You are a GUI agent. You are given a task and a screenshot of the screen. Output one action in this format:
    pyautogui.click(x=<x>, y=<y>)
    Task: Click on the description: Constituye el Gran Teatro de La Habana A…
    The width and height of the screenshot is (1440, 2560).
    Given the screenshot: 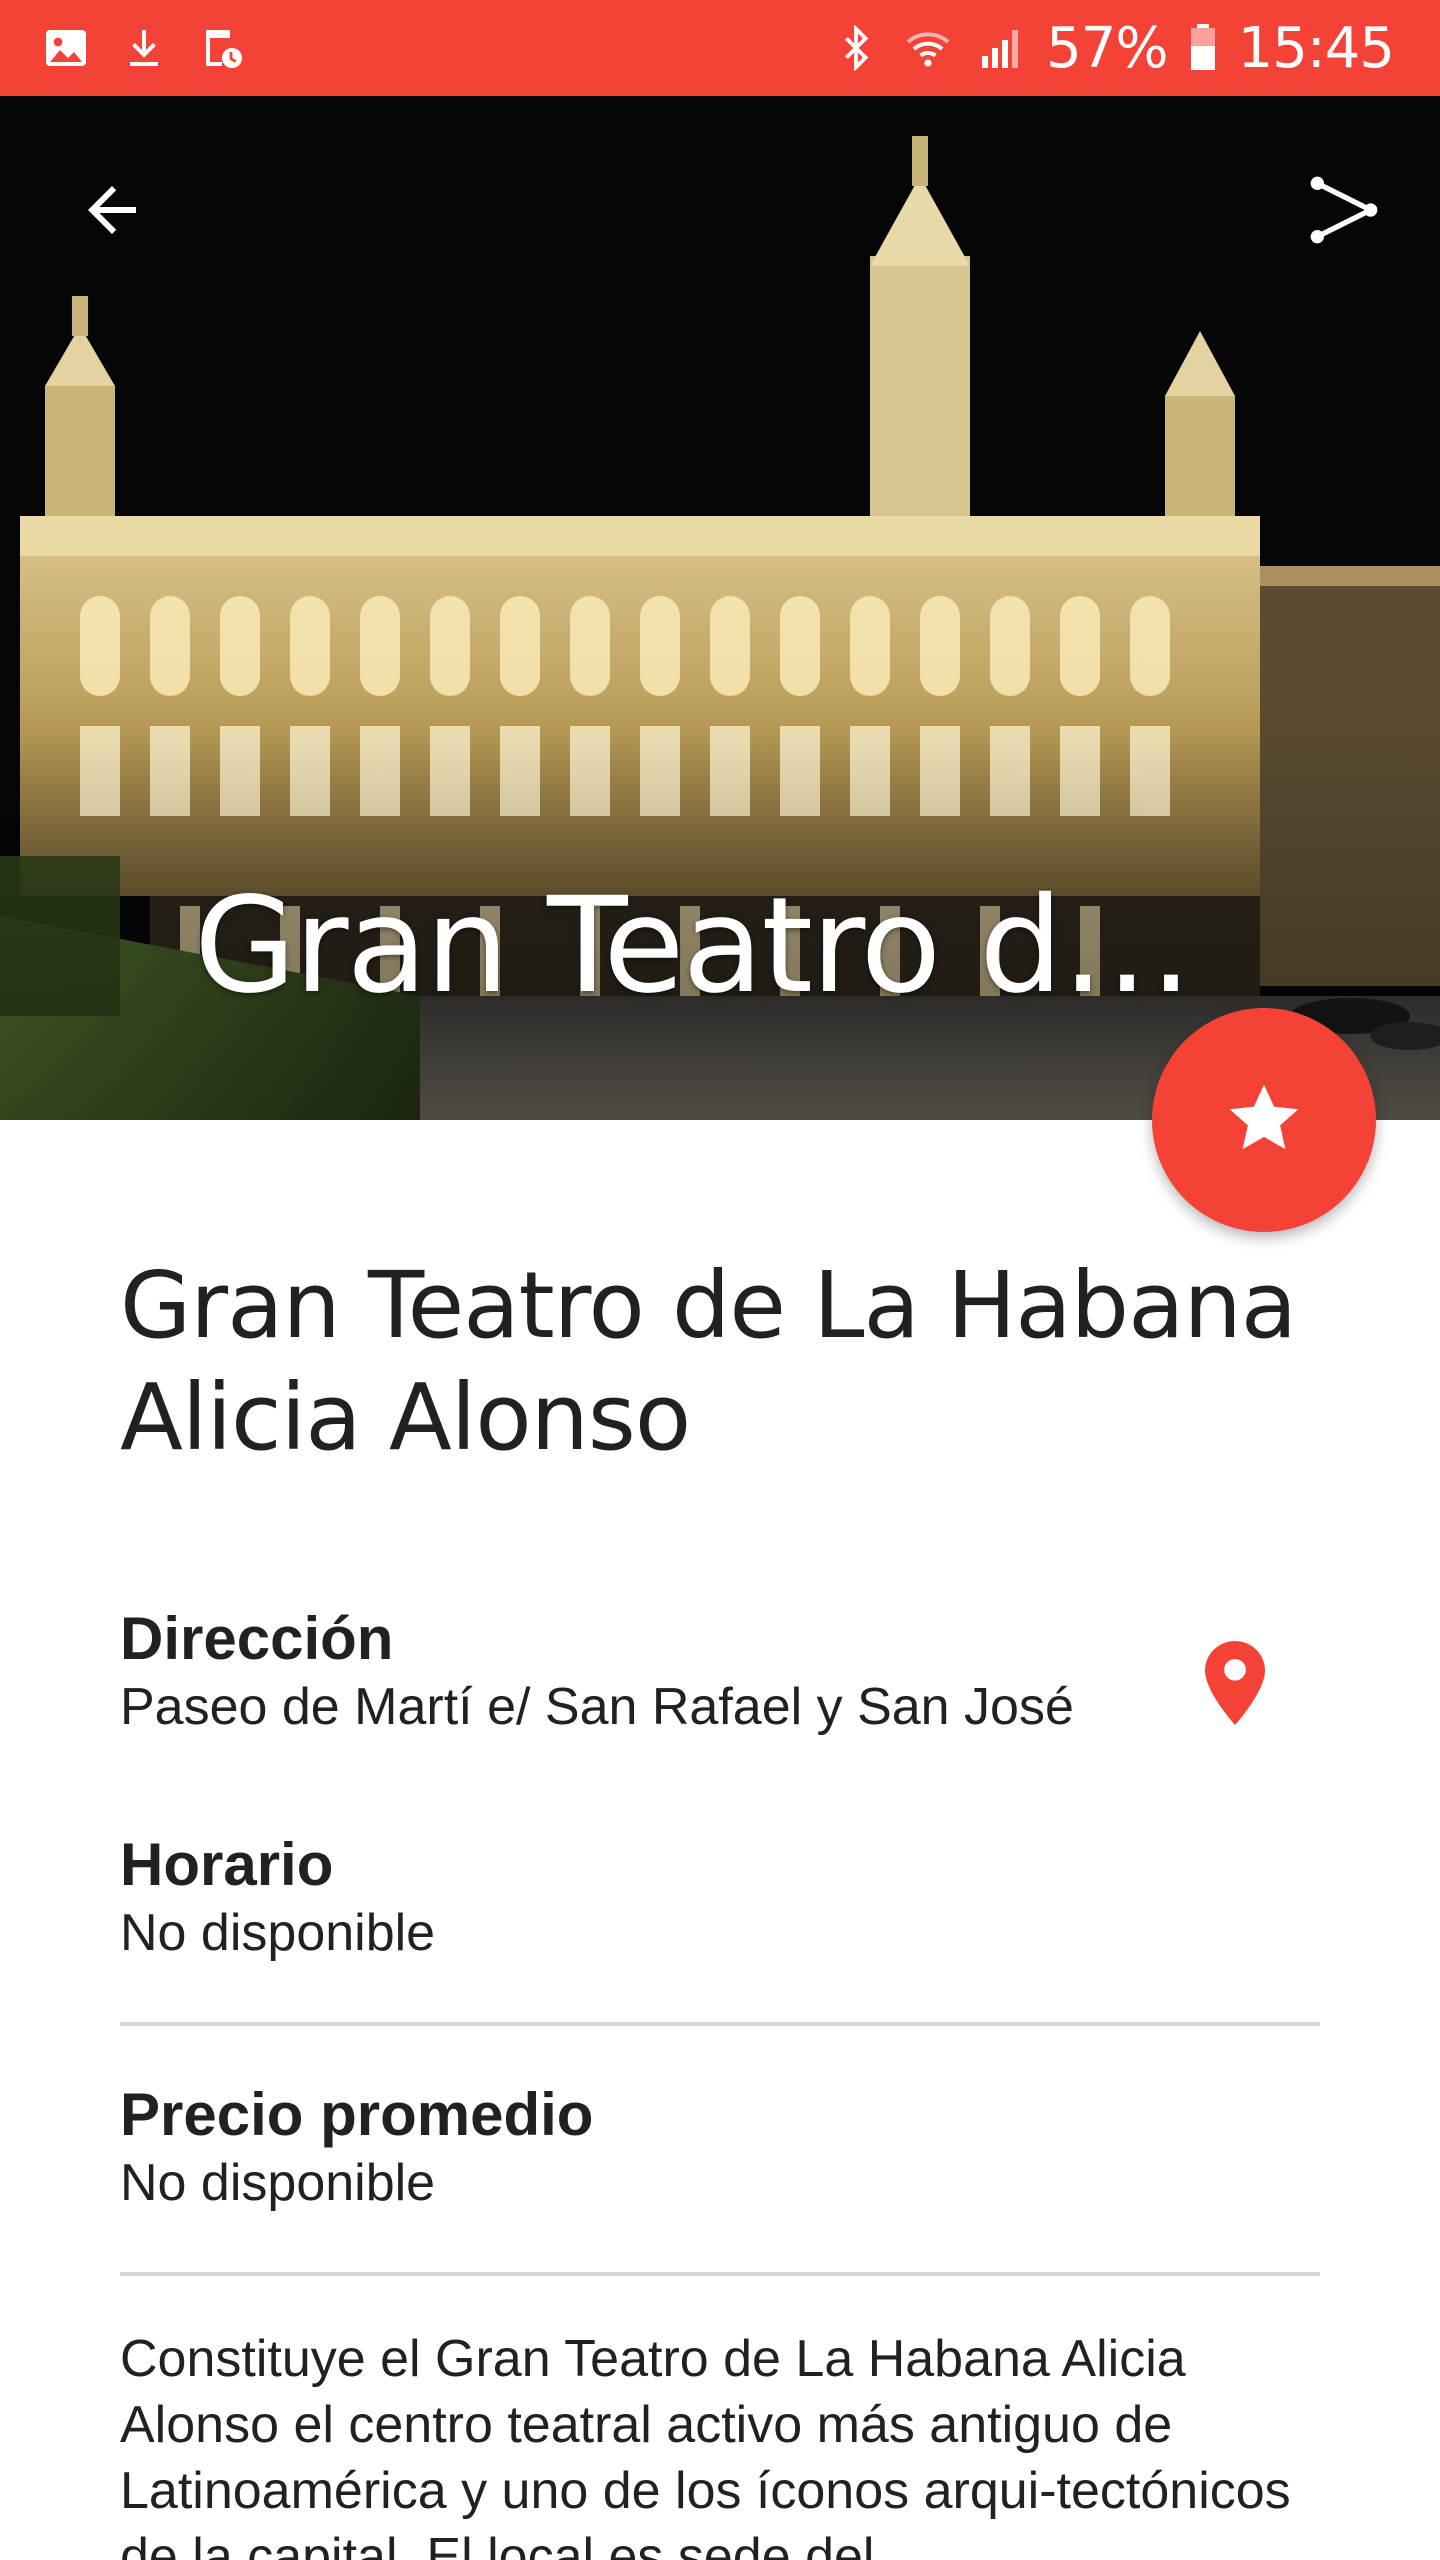 What is the action you would take?
    pyautogui.click(x=705, y=2445)
    